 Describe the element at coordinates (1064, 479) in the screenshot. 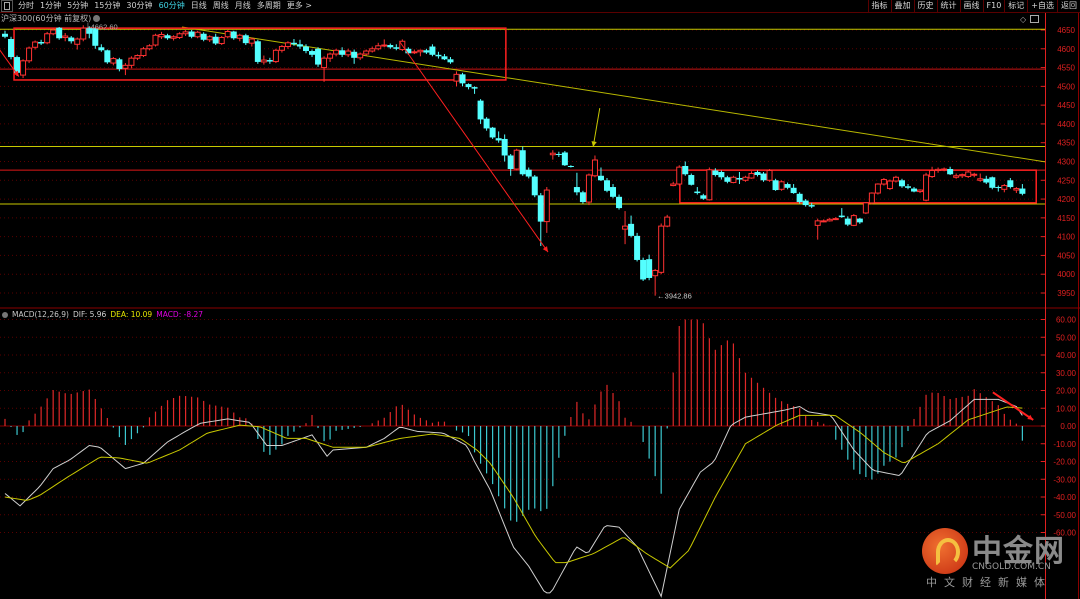

I see `macd-tick-label: -30.00` at that location.